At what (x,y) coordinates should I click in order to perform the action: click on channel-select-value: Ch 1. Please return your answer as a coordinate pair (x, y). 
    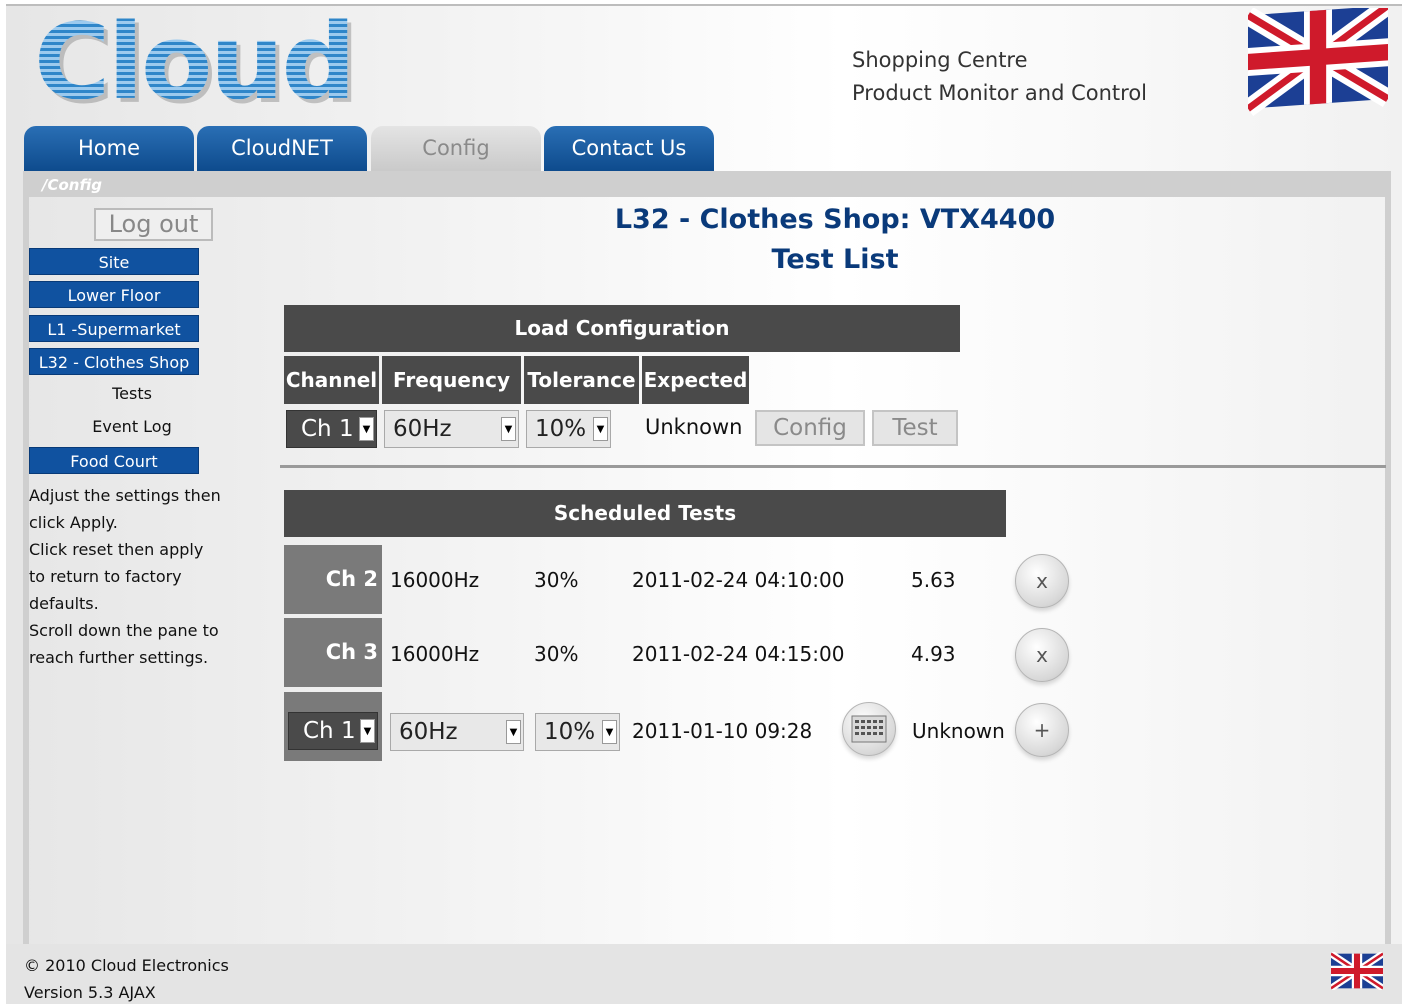
    Looking at the image, I should click on (327, 429).